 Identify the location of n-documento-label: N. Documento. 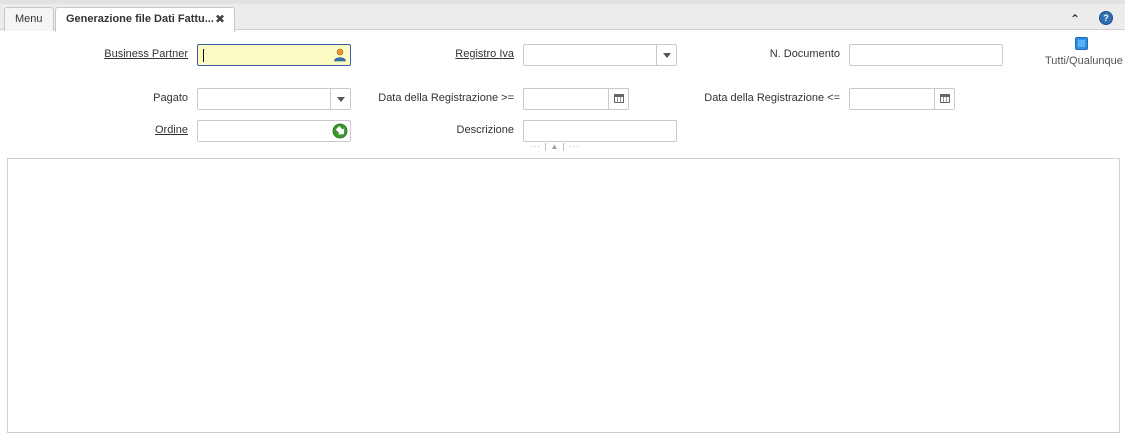
(804, 54).